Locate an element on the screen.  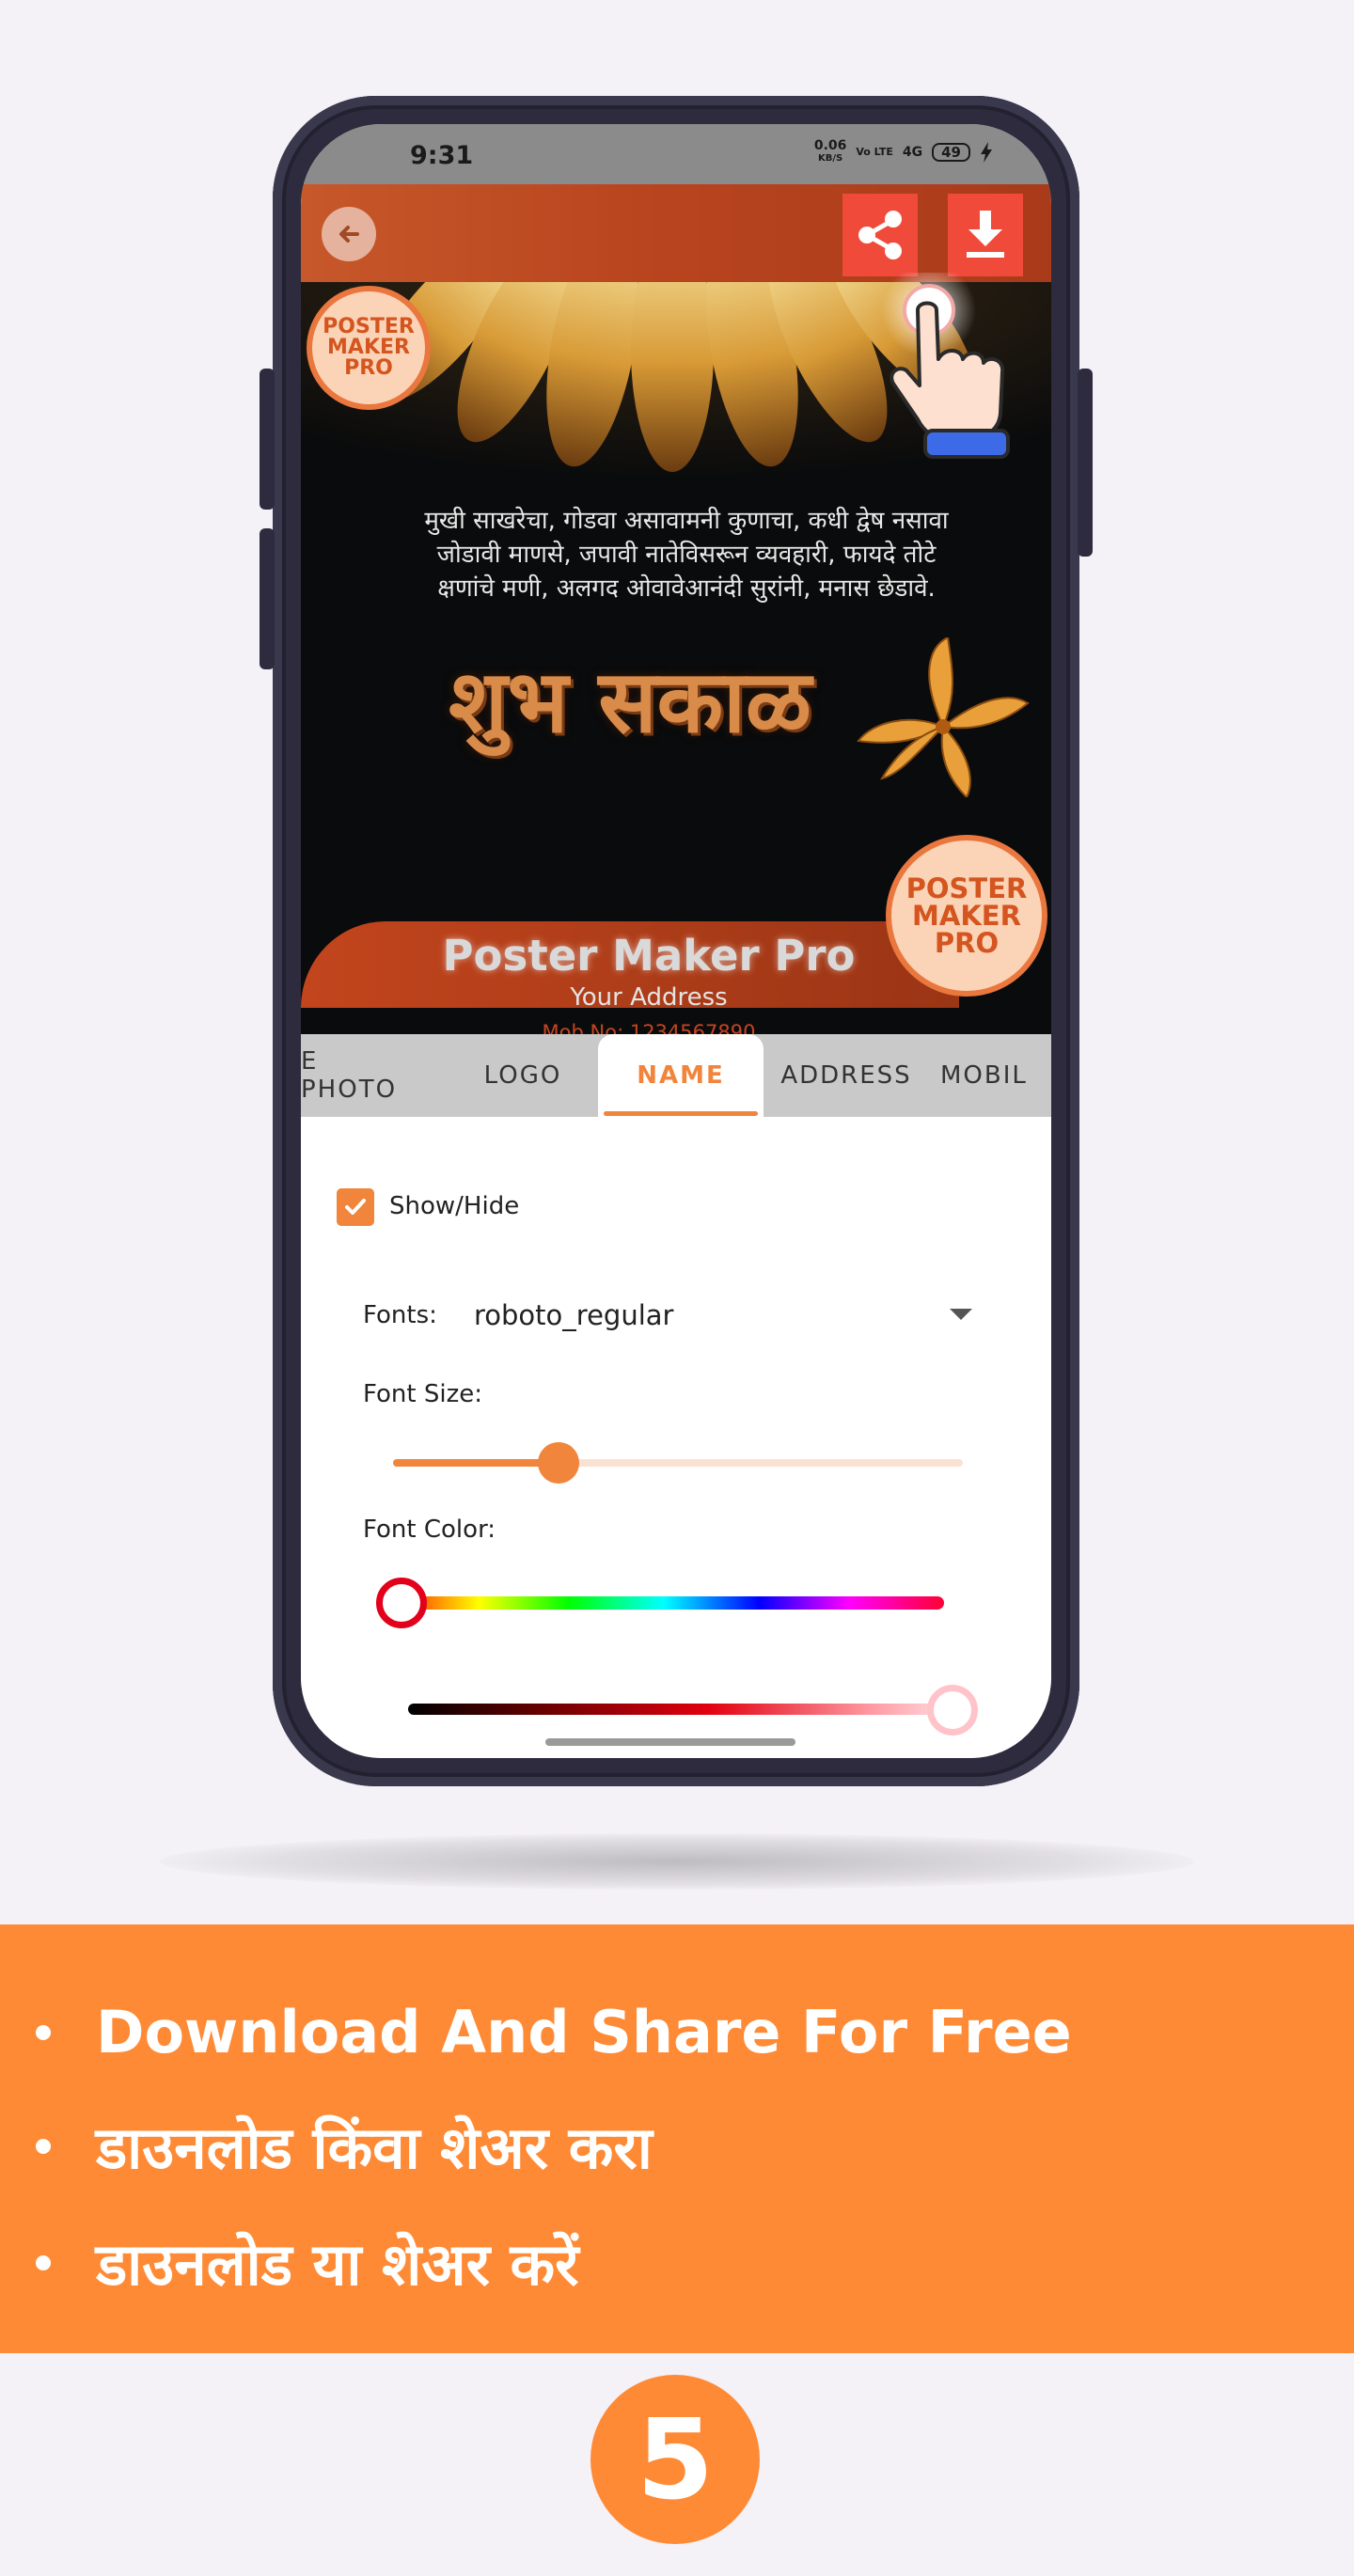
poster-address: Your Address is located at coordinates (649, 998).